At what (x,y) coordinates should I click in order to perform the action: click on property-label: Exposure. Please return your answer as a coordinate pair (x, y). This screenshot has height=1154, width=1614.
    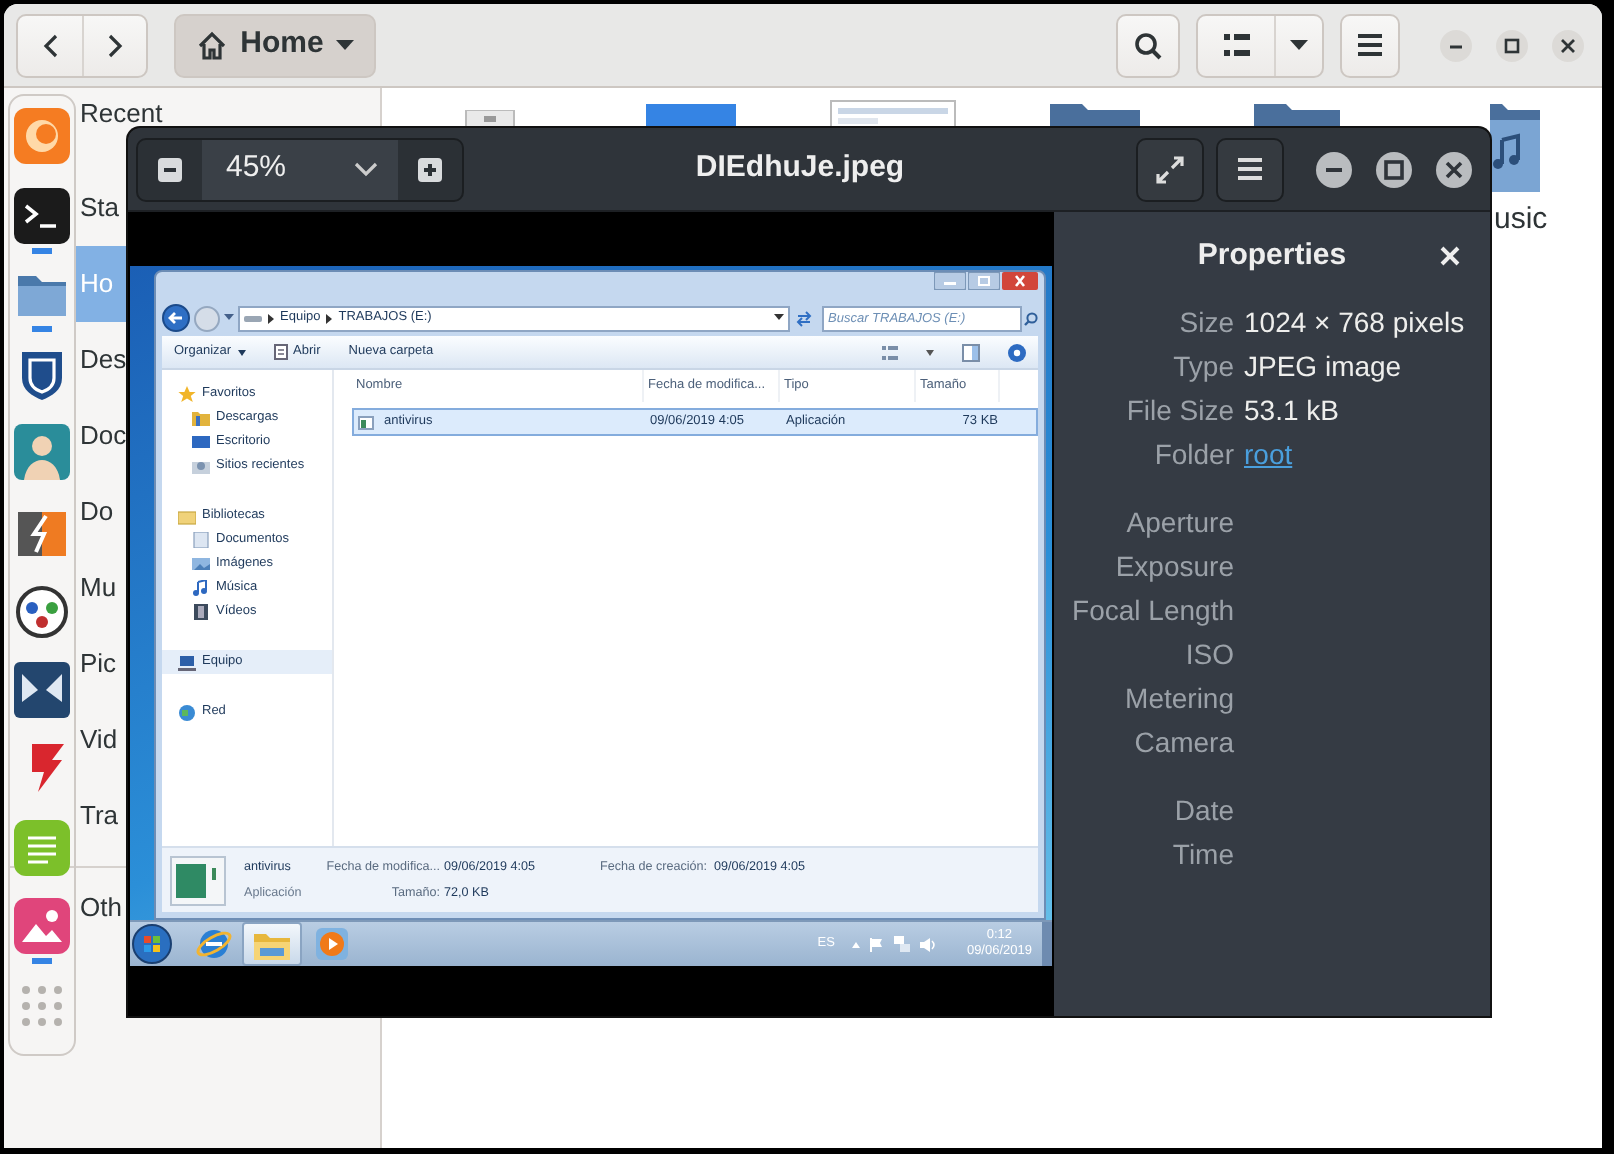
    Looking at the image, I should click on (1173, 567).